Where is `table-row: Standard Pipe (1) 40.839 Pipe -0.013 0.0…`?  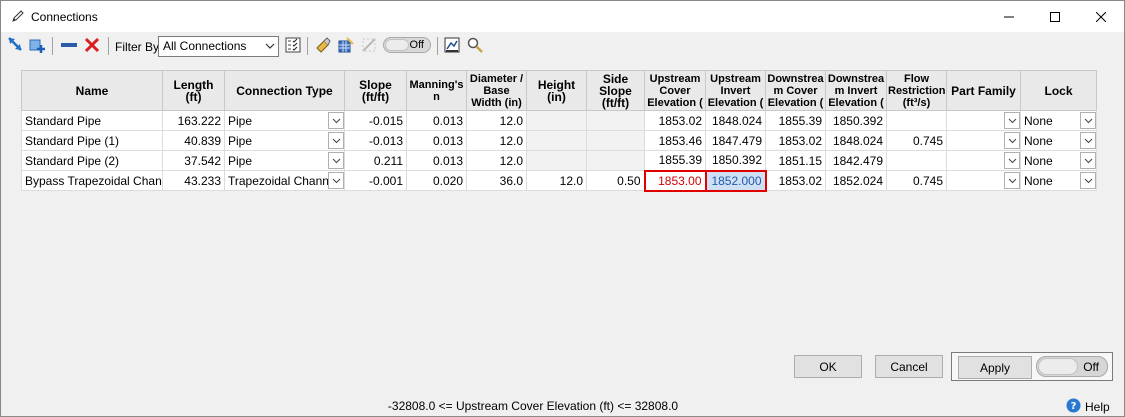 table-row: Standard Pipe (1) 40.839 Pipe -0.013 0.0… is located at coordinates (559, 140).